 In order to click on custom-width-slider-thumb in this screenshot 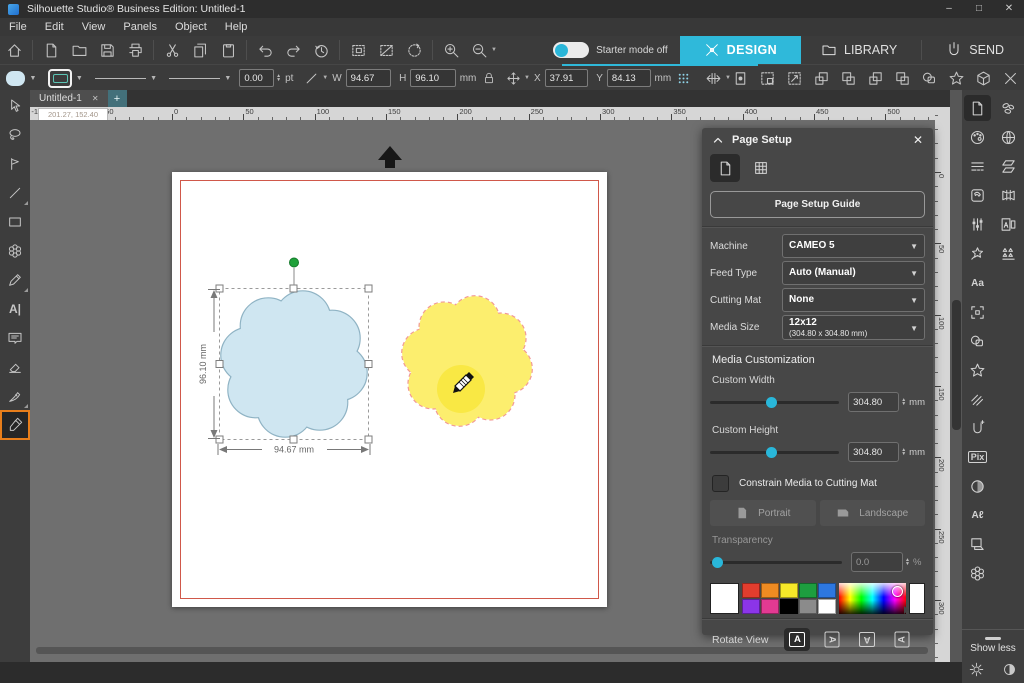, I will do `click(772, 402)`.